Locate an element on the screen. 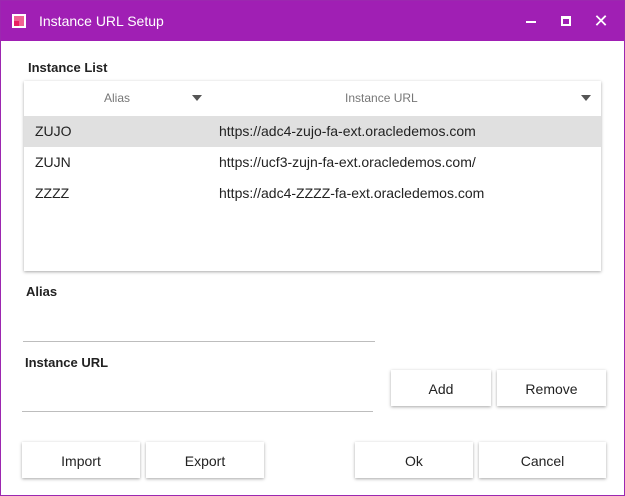  row-url: https://adc4-ZZZZ-fa-ext.oracledemos.com is located at coordinates (352, 193).